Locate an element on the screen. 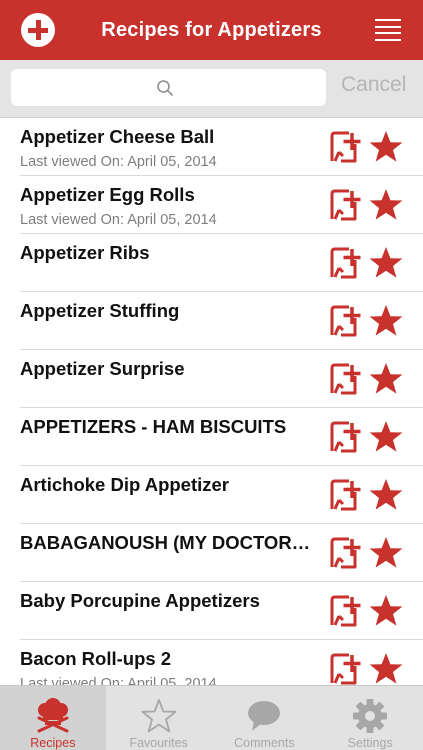  search-field is located at coordinates (168, 87).